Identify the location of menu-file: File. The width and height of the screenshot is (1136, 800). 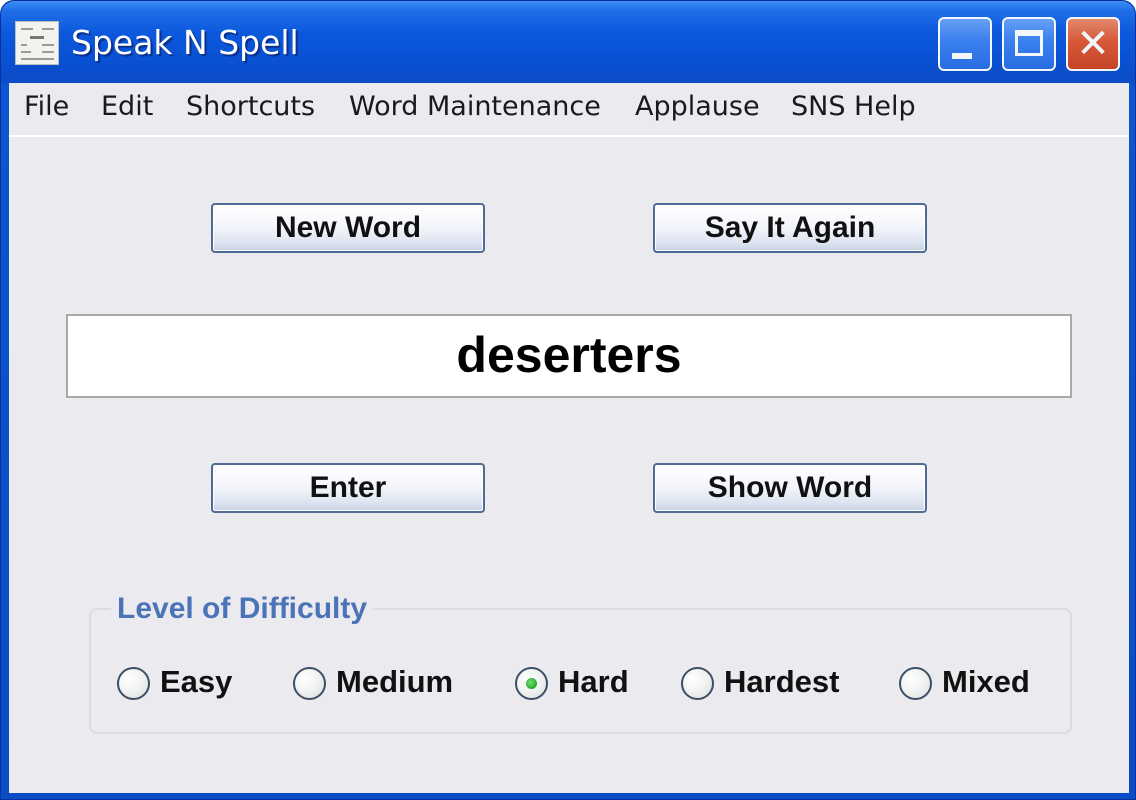
(46, 106).